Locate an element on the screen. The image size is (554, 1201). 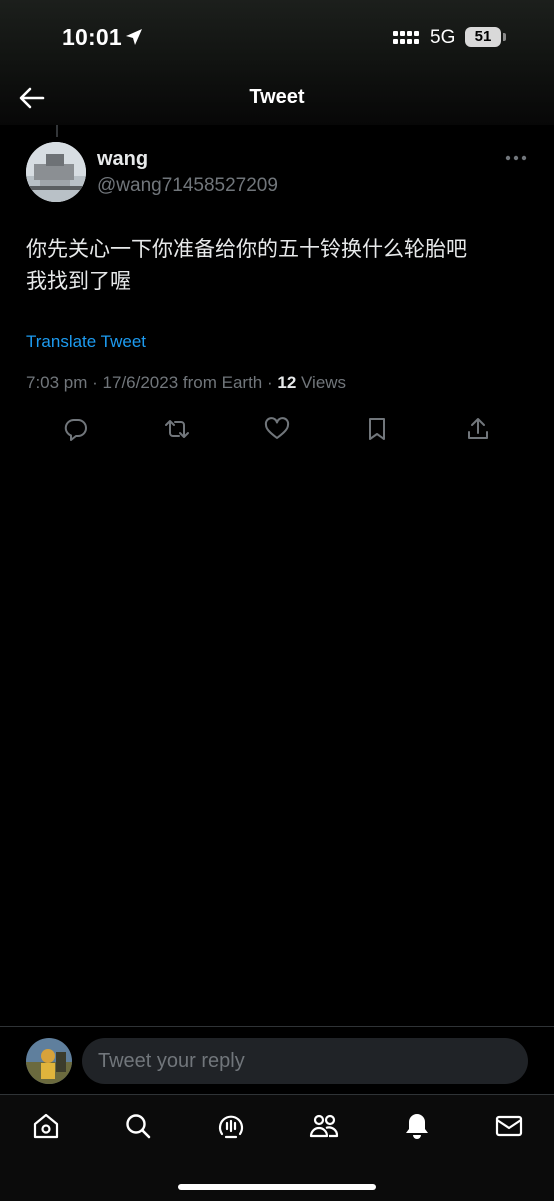
nav-spaces is located at coordinates (231, 1126).